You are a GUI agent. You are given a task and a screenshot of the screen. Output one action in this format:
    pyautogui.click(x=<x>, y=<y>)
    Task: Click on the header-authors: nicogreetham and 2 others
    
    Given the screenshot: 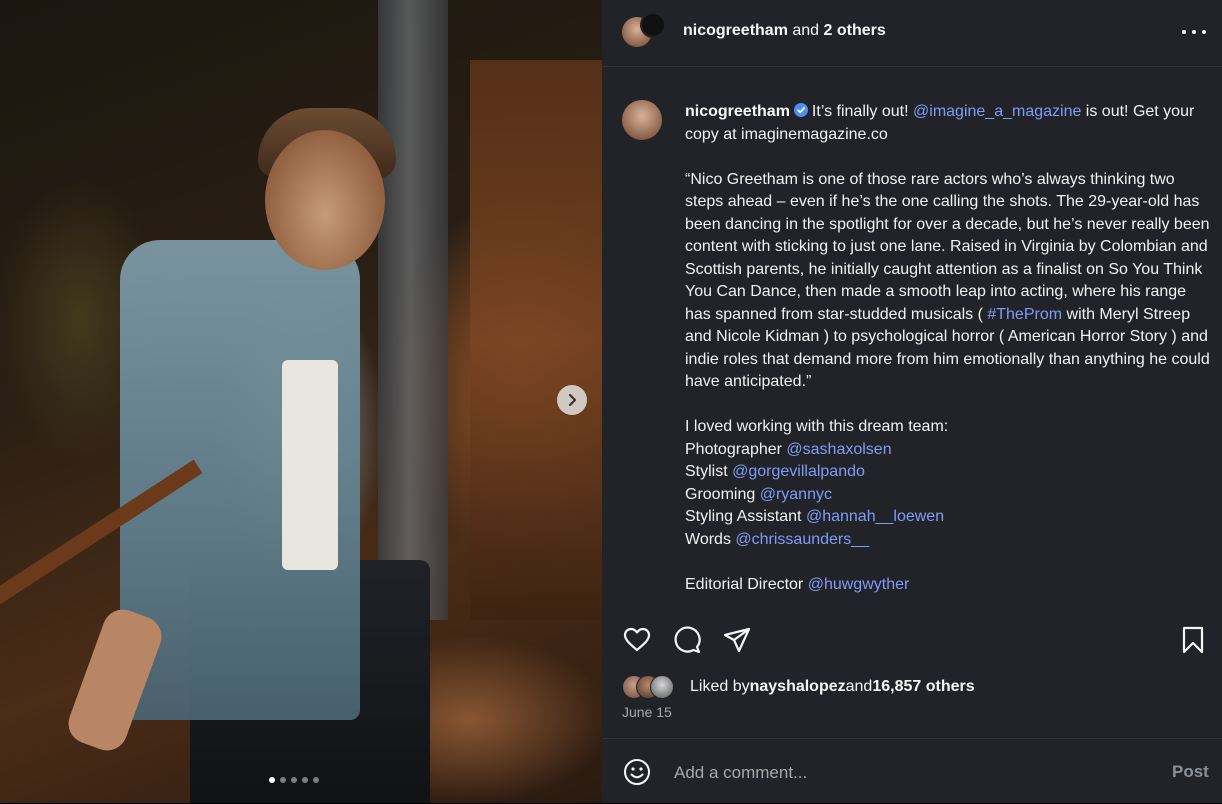 What is the action you would take?
    pyautogui.click(x=784, y=31)
    